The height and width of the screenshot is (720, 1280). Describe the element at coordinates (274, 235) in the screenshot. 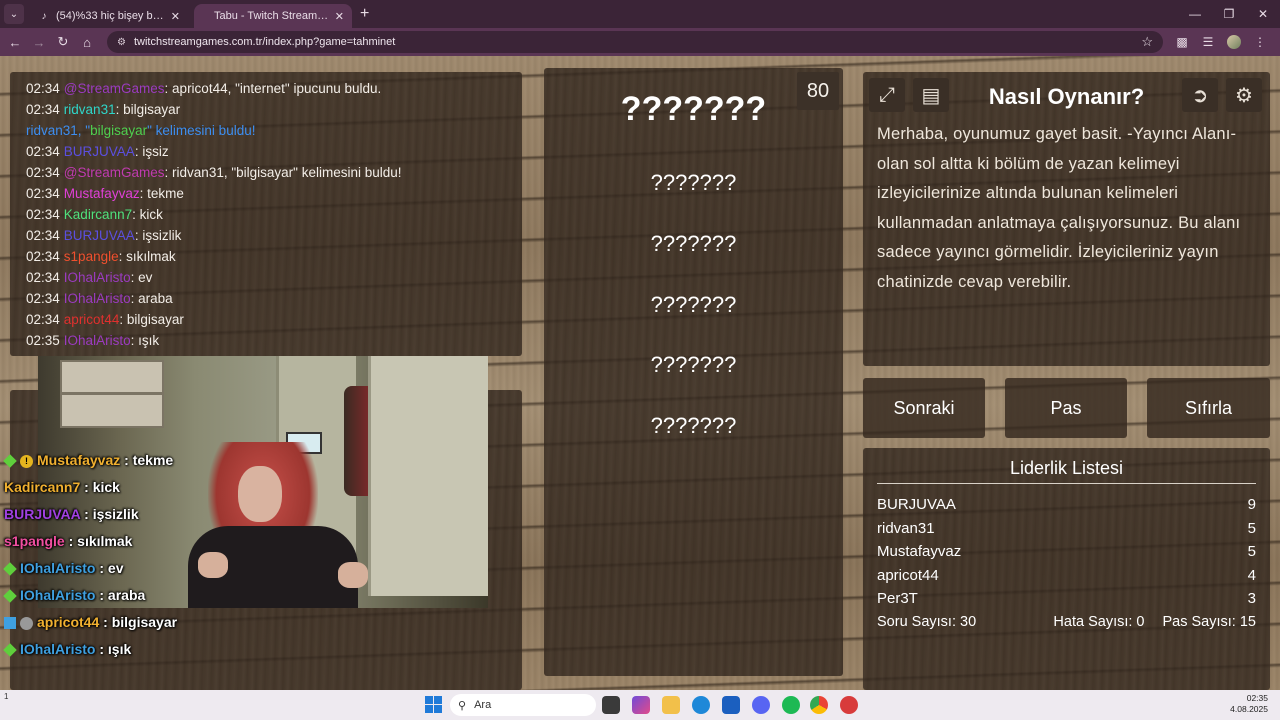

I see `chat-message: 02:34 BURJUVAA: işsizlik` at that location.